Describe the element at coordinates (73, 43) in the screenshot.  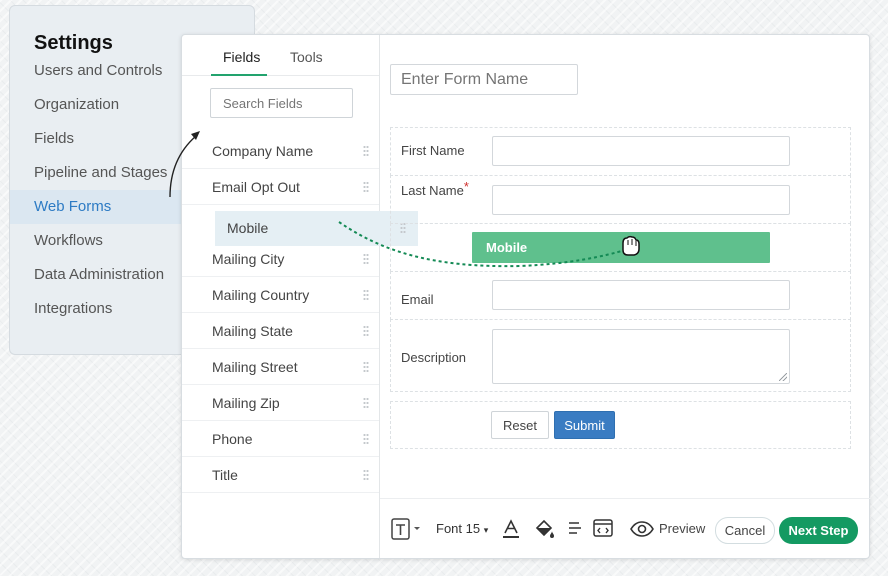
I see `settings-title: Settings` at that location.